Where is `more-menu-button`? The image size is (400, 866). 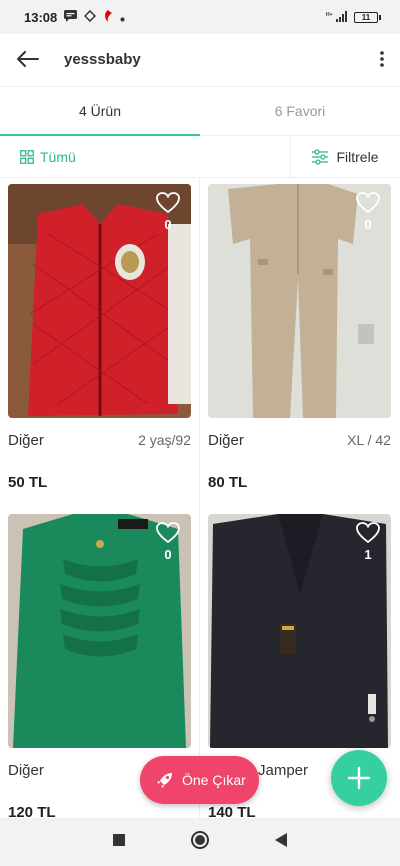 more-menu-button is located at coordinates (382, 59).